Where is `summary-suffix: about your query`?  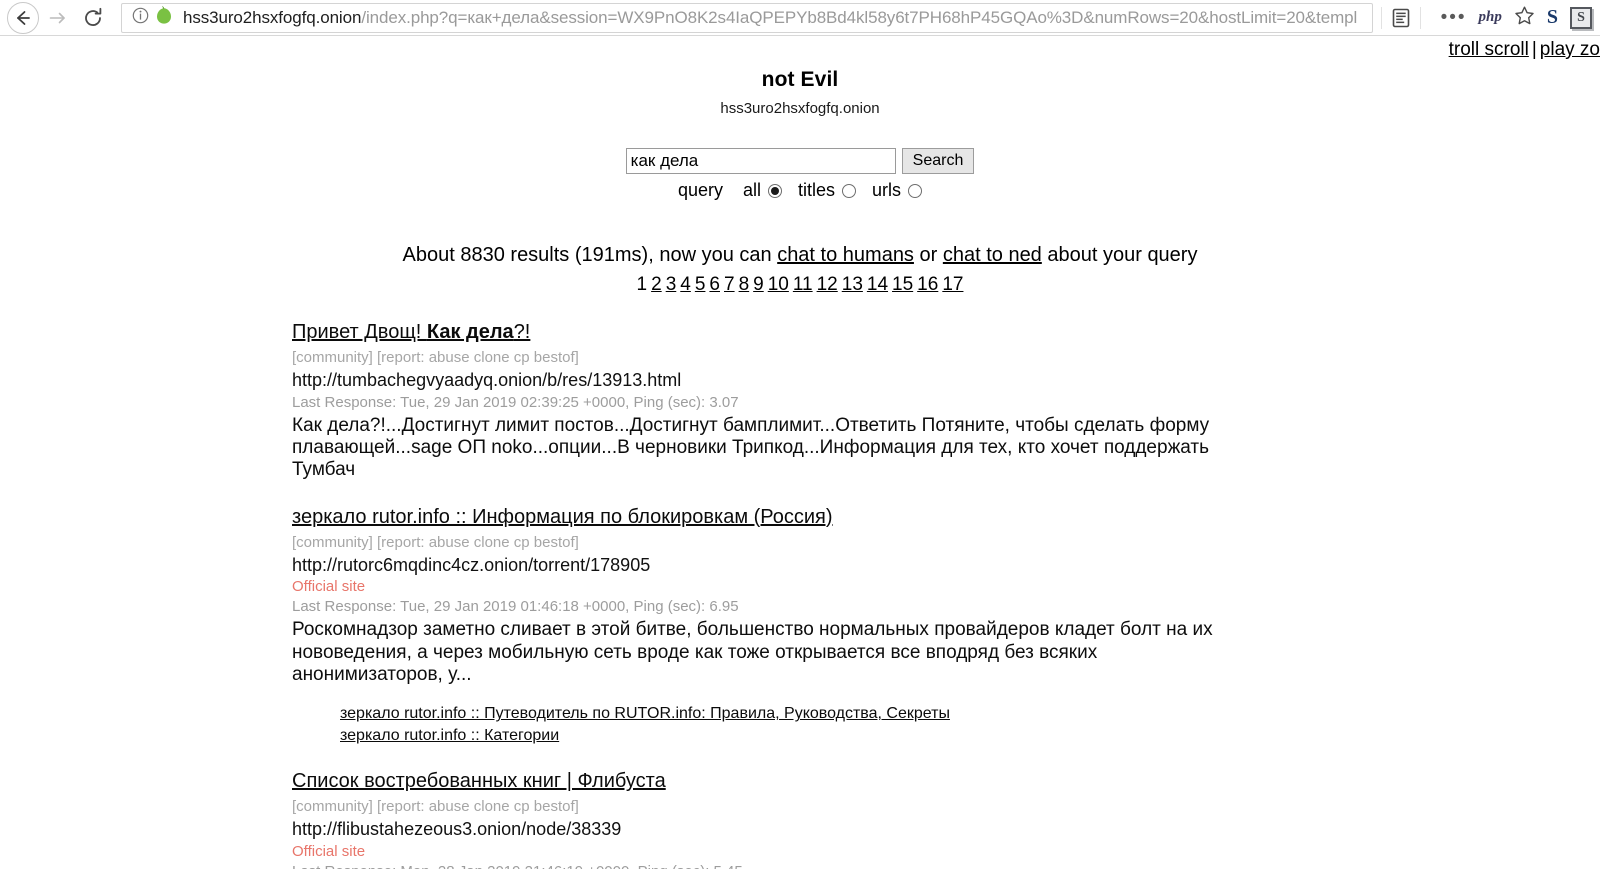
summary-suffix: about your query is located at coordinates (1119, 255).